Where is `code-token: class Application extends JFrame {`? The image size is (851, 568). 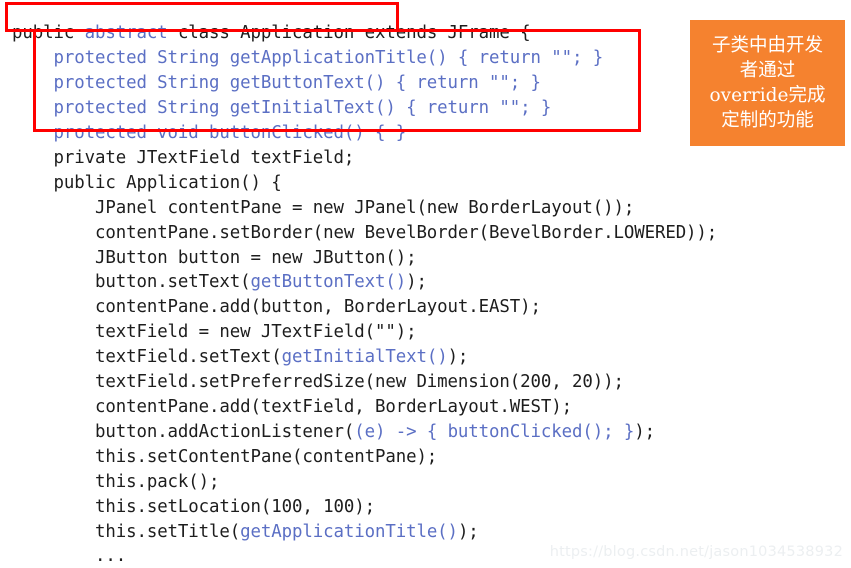
code-token: class Application extends JFrame { is located at coordinates (354, 33).